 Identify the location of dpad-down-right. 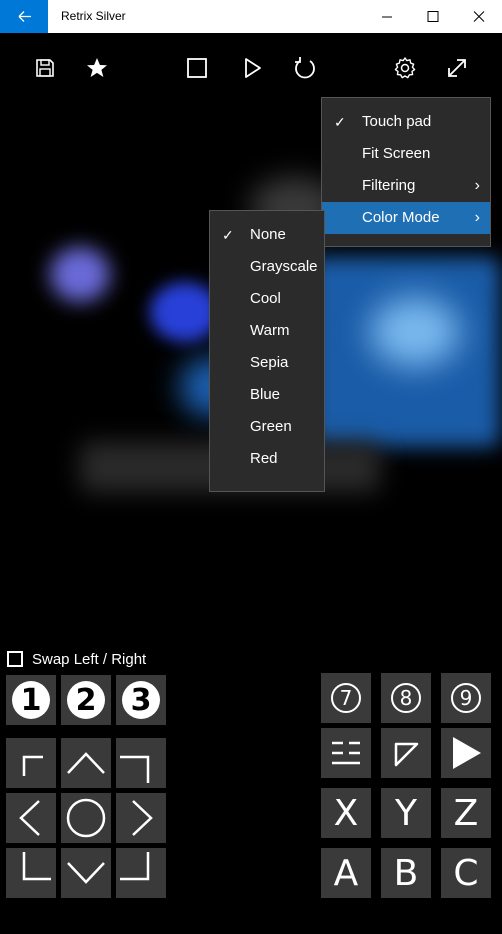
(141, 873).